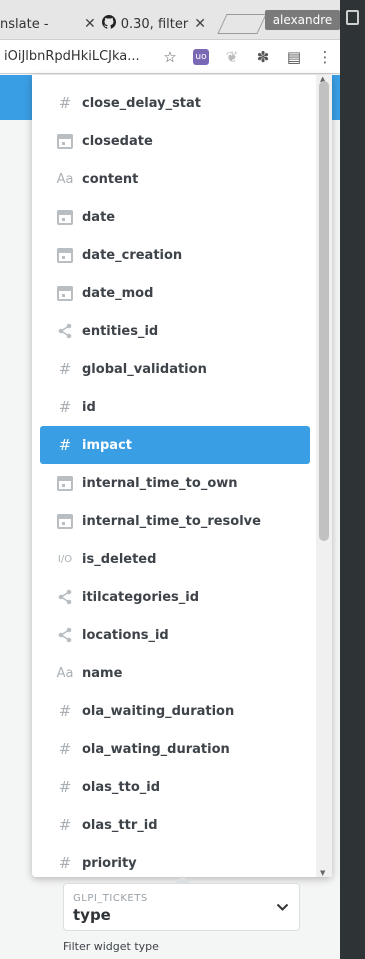 Image resolution: width=365 pixels, height=959 pixels. Describe the element at coordinates (110, 898) in the screenshot. I see `select-table-label: GLPI_TICKETS` at that location.